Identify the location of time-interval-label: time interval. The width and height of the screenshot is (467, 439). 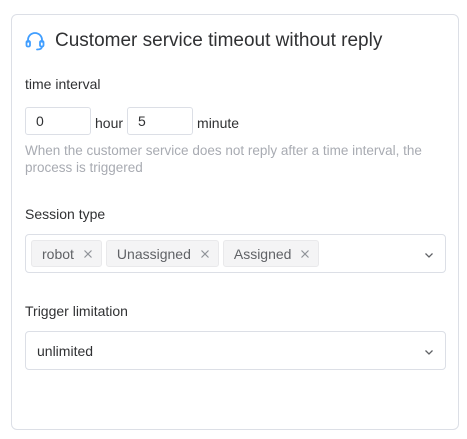
(63, 84).